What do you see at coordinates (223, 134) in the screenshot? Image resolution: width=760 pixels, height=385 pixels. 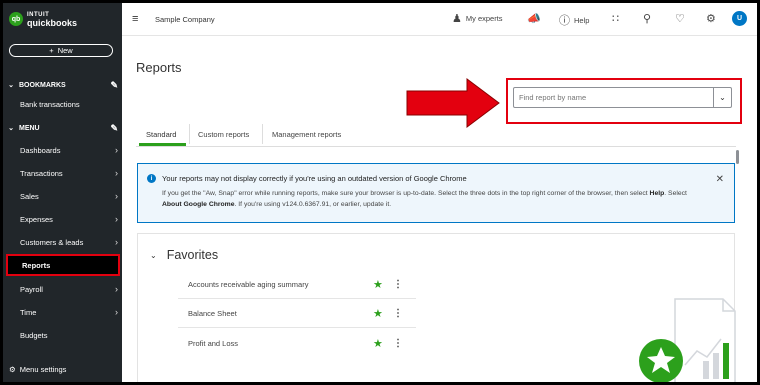 I see `tab-custom-reports: Custom reports` at bounding box center [223, 134].